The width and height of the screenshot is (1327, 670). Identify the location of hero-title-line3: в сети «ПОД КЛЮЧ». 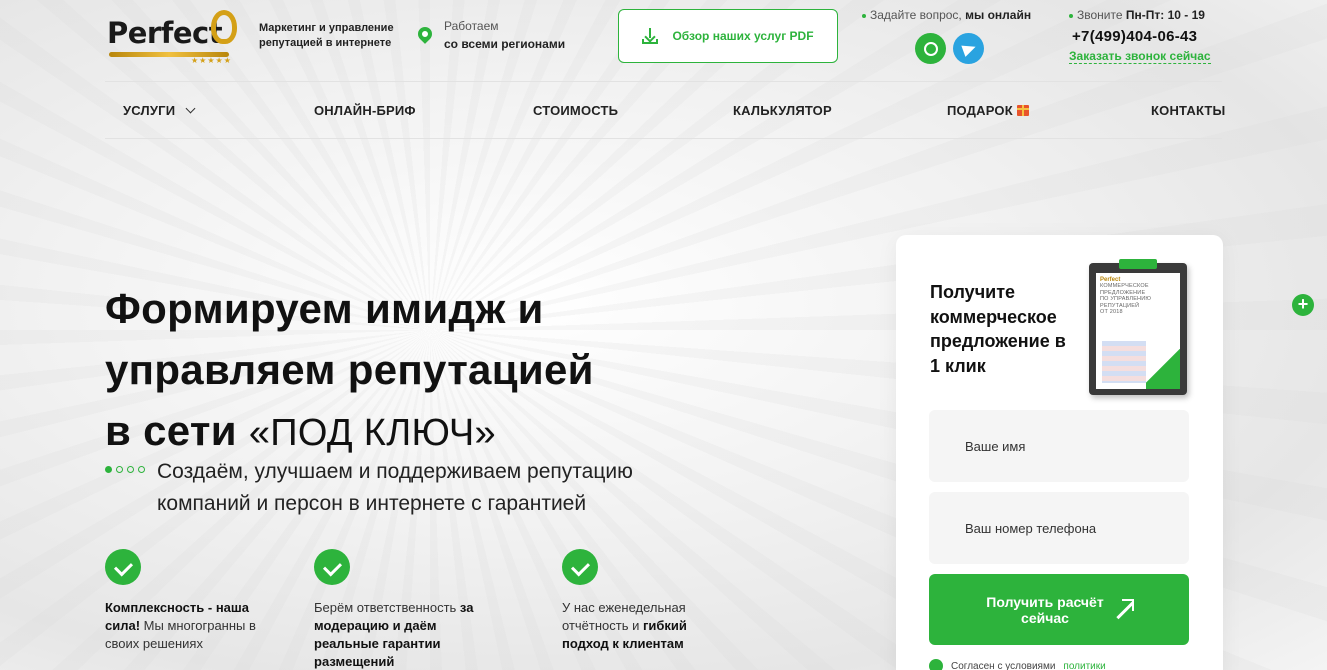
(349, 432).